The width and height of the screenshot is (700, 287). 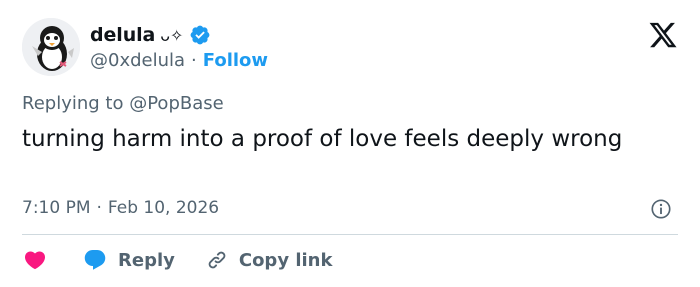 I want to click on penguin-avatar-icon, so click(x=51, y=47).